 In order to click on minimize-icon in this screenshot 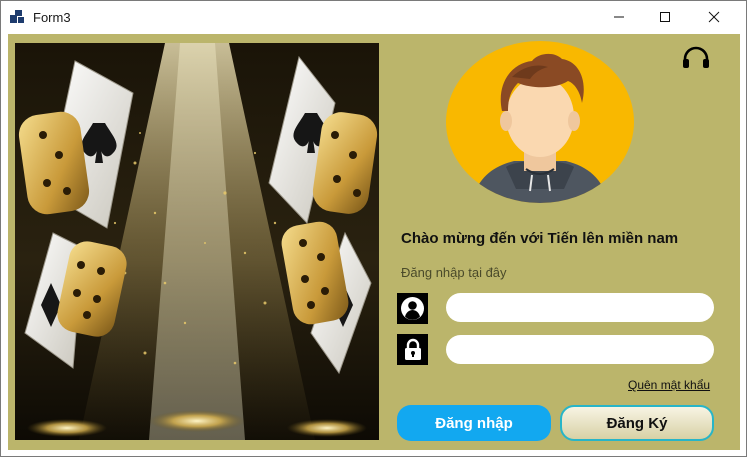, I will do `click(619, 17)`.